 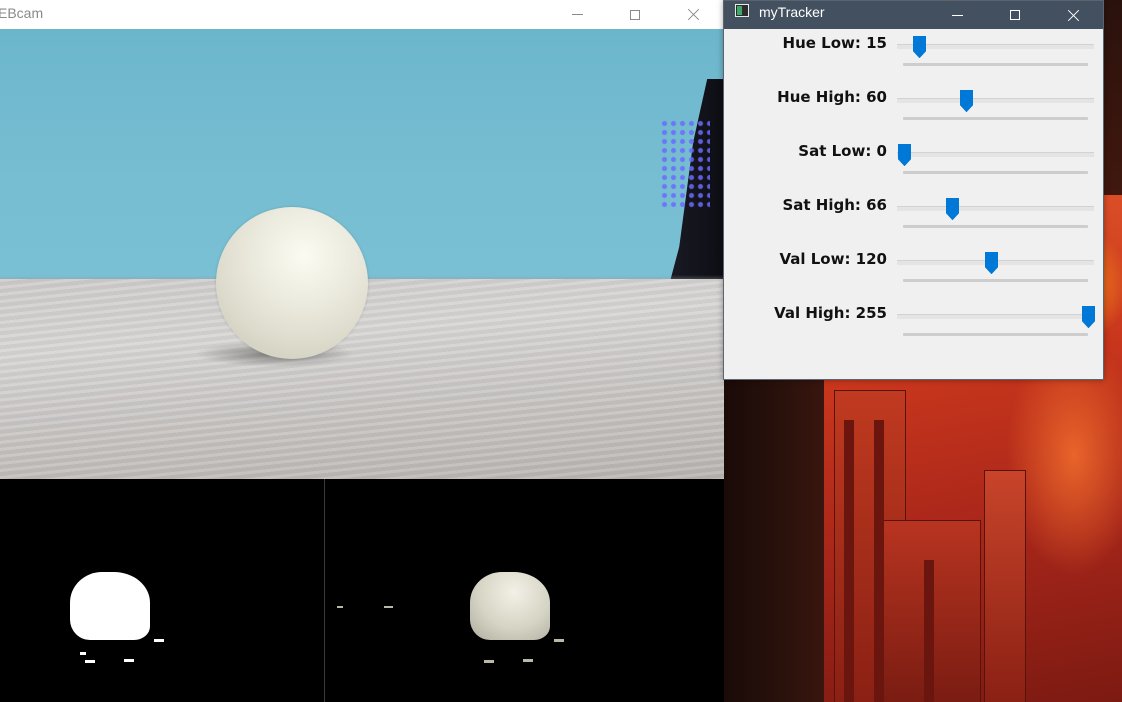 I want to click on masked-result-image, so click(x=524, y=590).